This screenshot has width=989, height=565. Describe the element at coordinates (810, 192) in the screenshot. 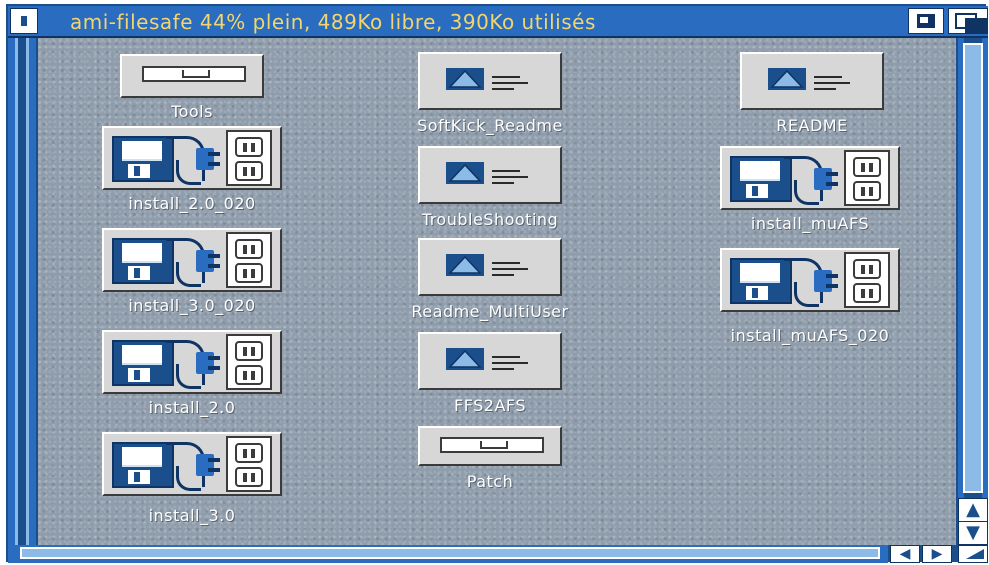

I see `icon-install-muafs: install_muAFS` at that location.